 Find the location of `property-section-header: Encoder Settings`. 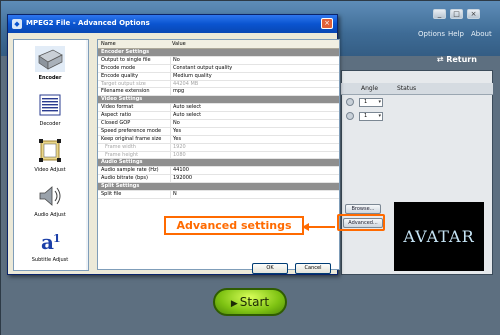

property-section-header: Encoder Settings is located at coordinates (218, 53).